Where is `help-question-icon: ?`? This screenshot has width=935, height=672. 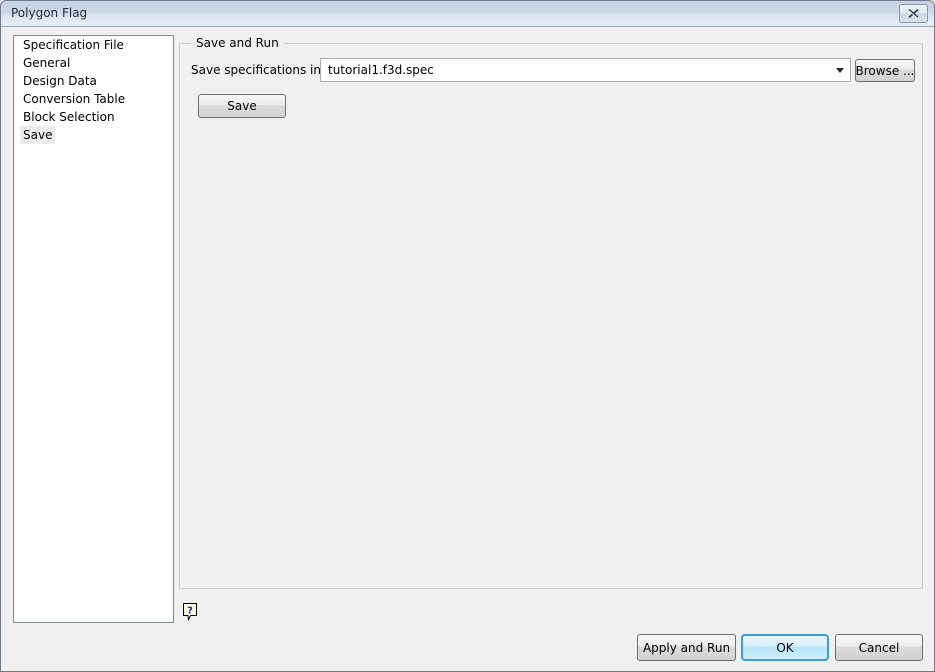 help-question-icon: ? is located at coordinates (191, 612).